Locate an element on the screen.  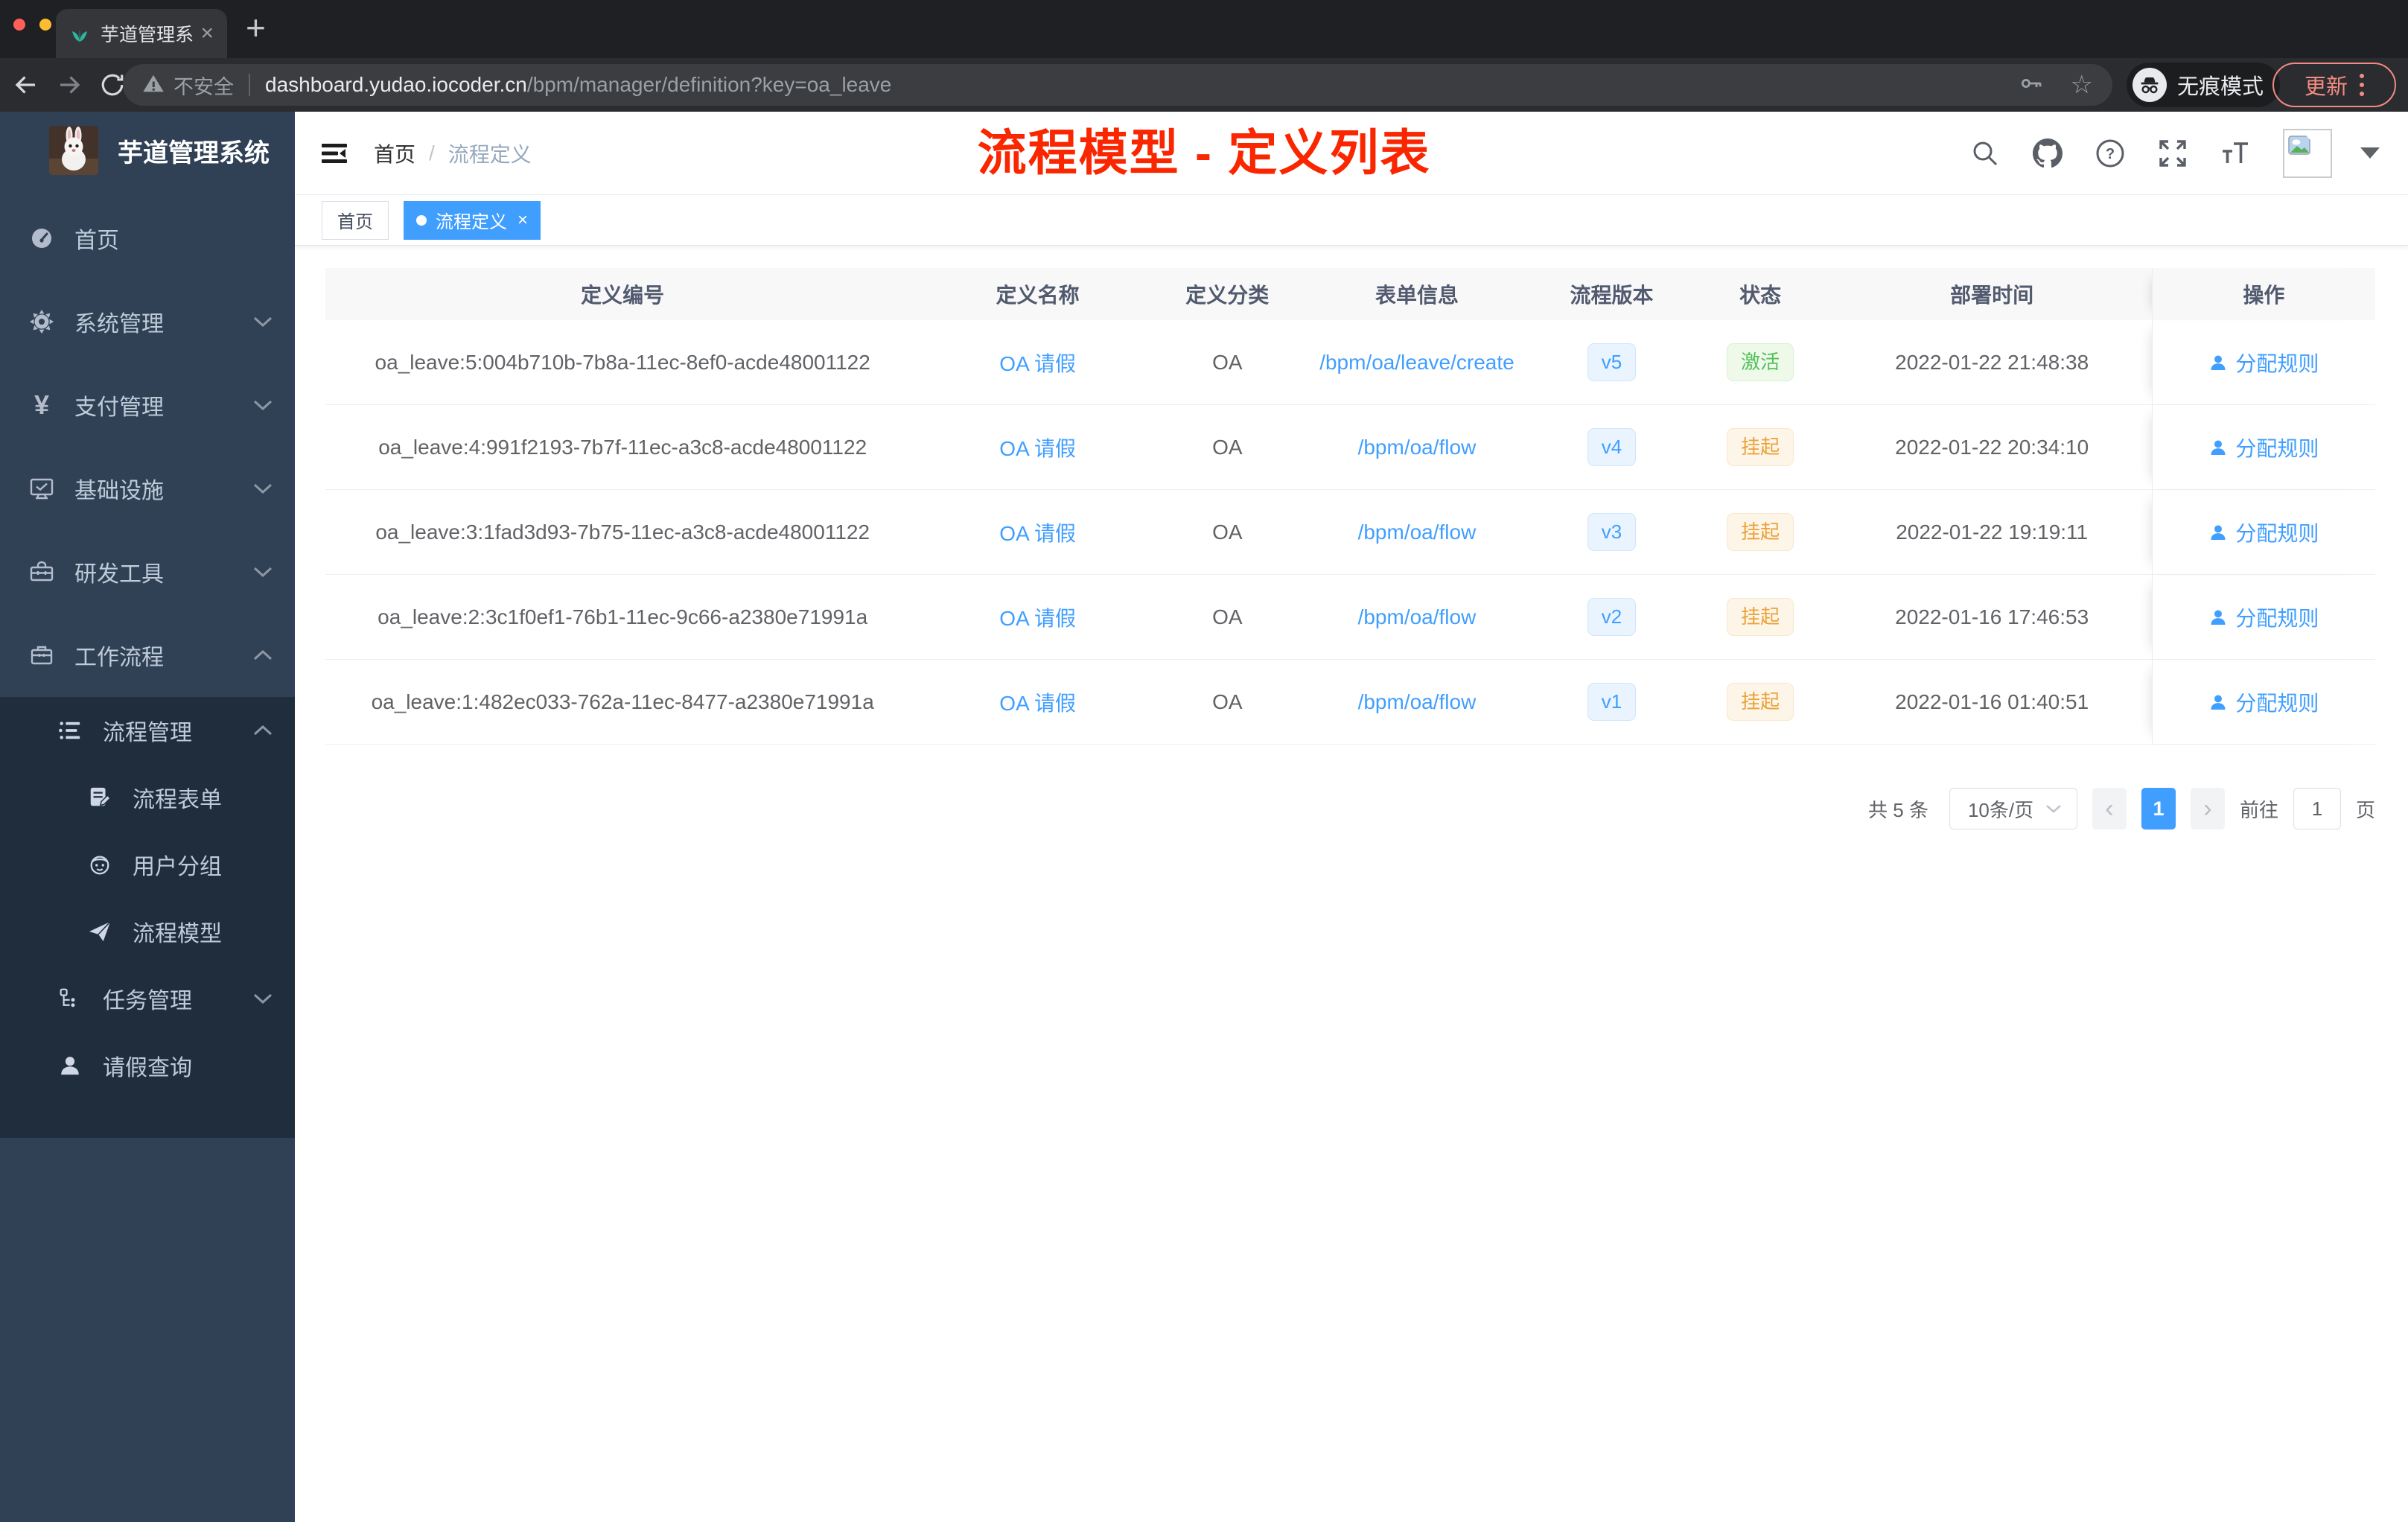
sidebar-item-system: 系统管理 is located at coordinates (147, 321).